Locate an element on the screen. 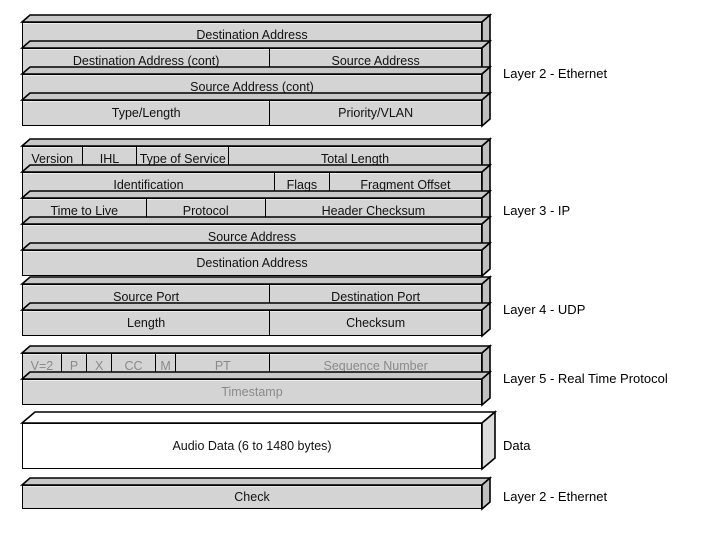 This screenshot has width=727, height=536. slab-row: Destination Address (cont) Source Address is located at coordinates (252, 61).